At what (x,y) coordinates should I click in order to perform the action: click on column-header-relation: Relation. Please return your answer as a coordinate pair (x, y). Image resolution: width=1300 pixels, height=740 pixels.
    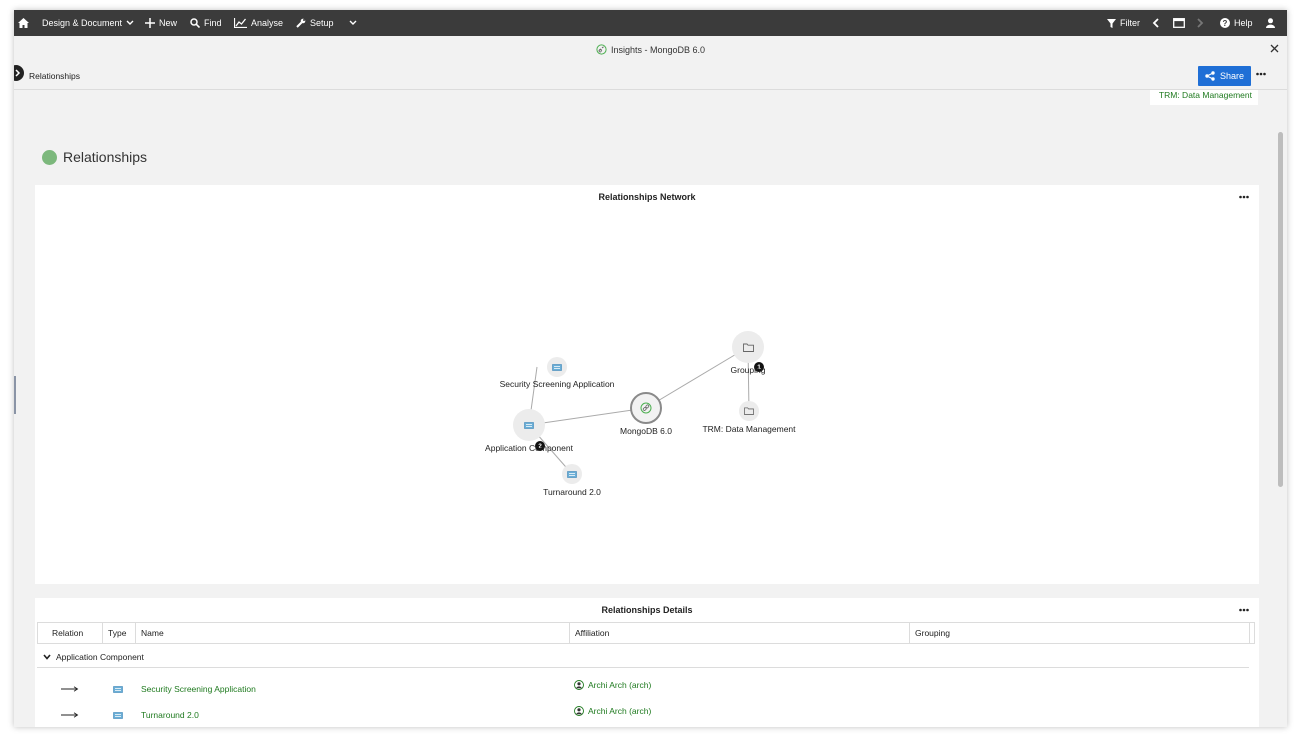
    Looking at the image, I should click on (70, 633).